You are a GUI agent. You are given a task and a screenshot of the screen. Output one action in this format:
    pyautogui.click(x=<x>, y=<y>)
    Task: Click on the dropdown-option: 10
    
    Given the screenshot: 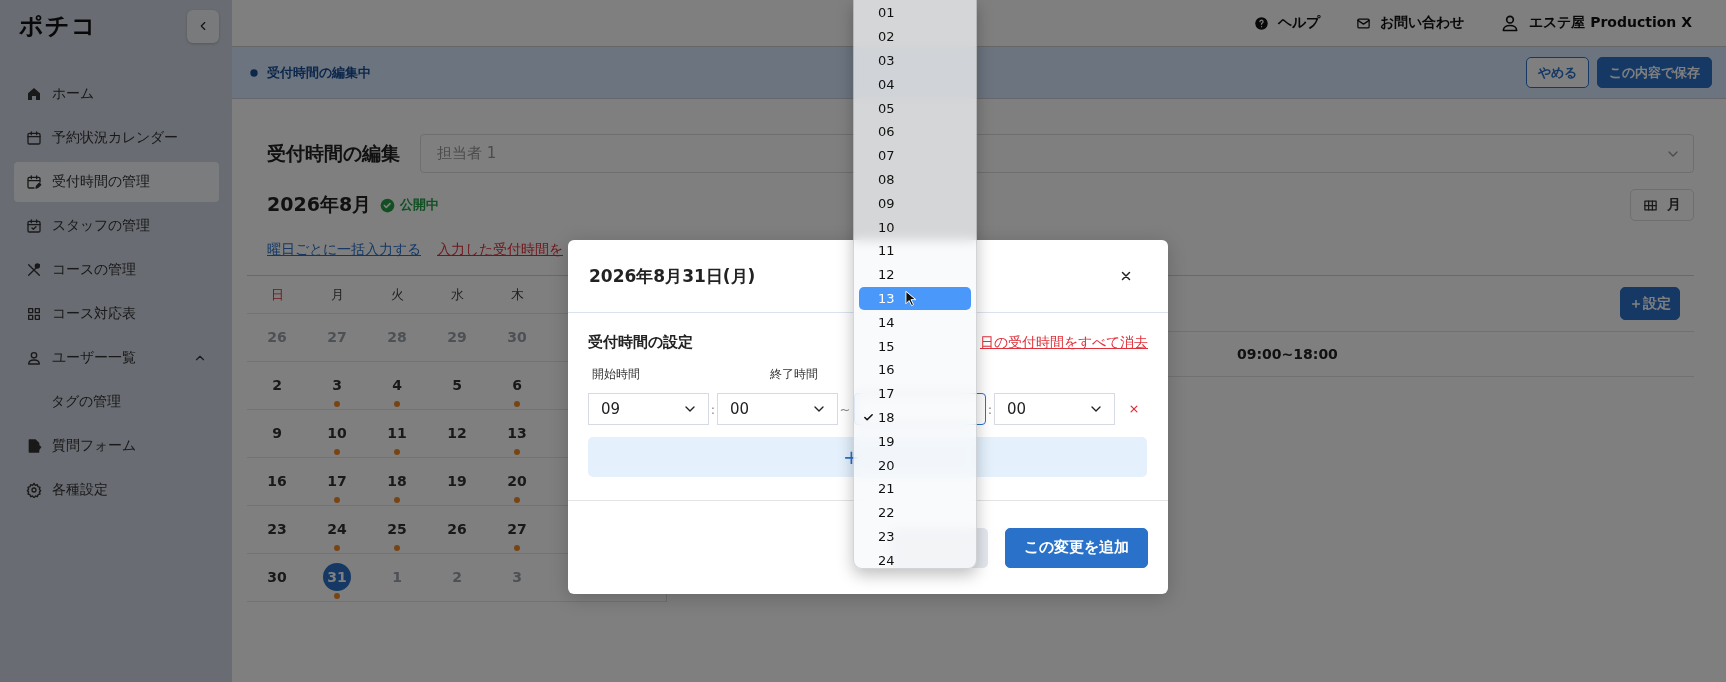 What is the action you would take?
    pyautogui.click(x=915, y=227)
    